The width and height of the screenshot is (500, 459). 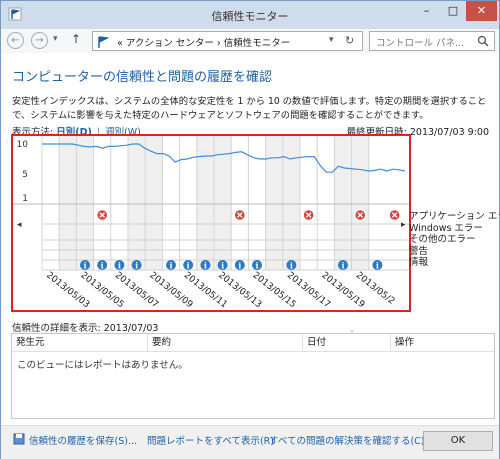 What do you see at coordinates (25, 175) in the screenshot?
I see `chart-y-tick-label: 5` at bounding box center [25, 175].